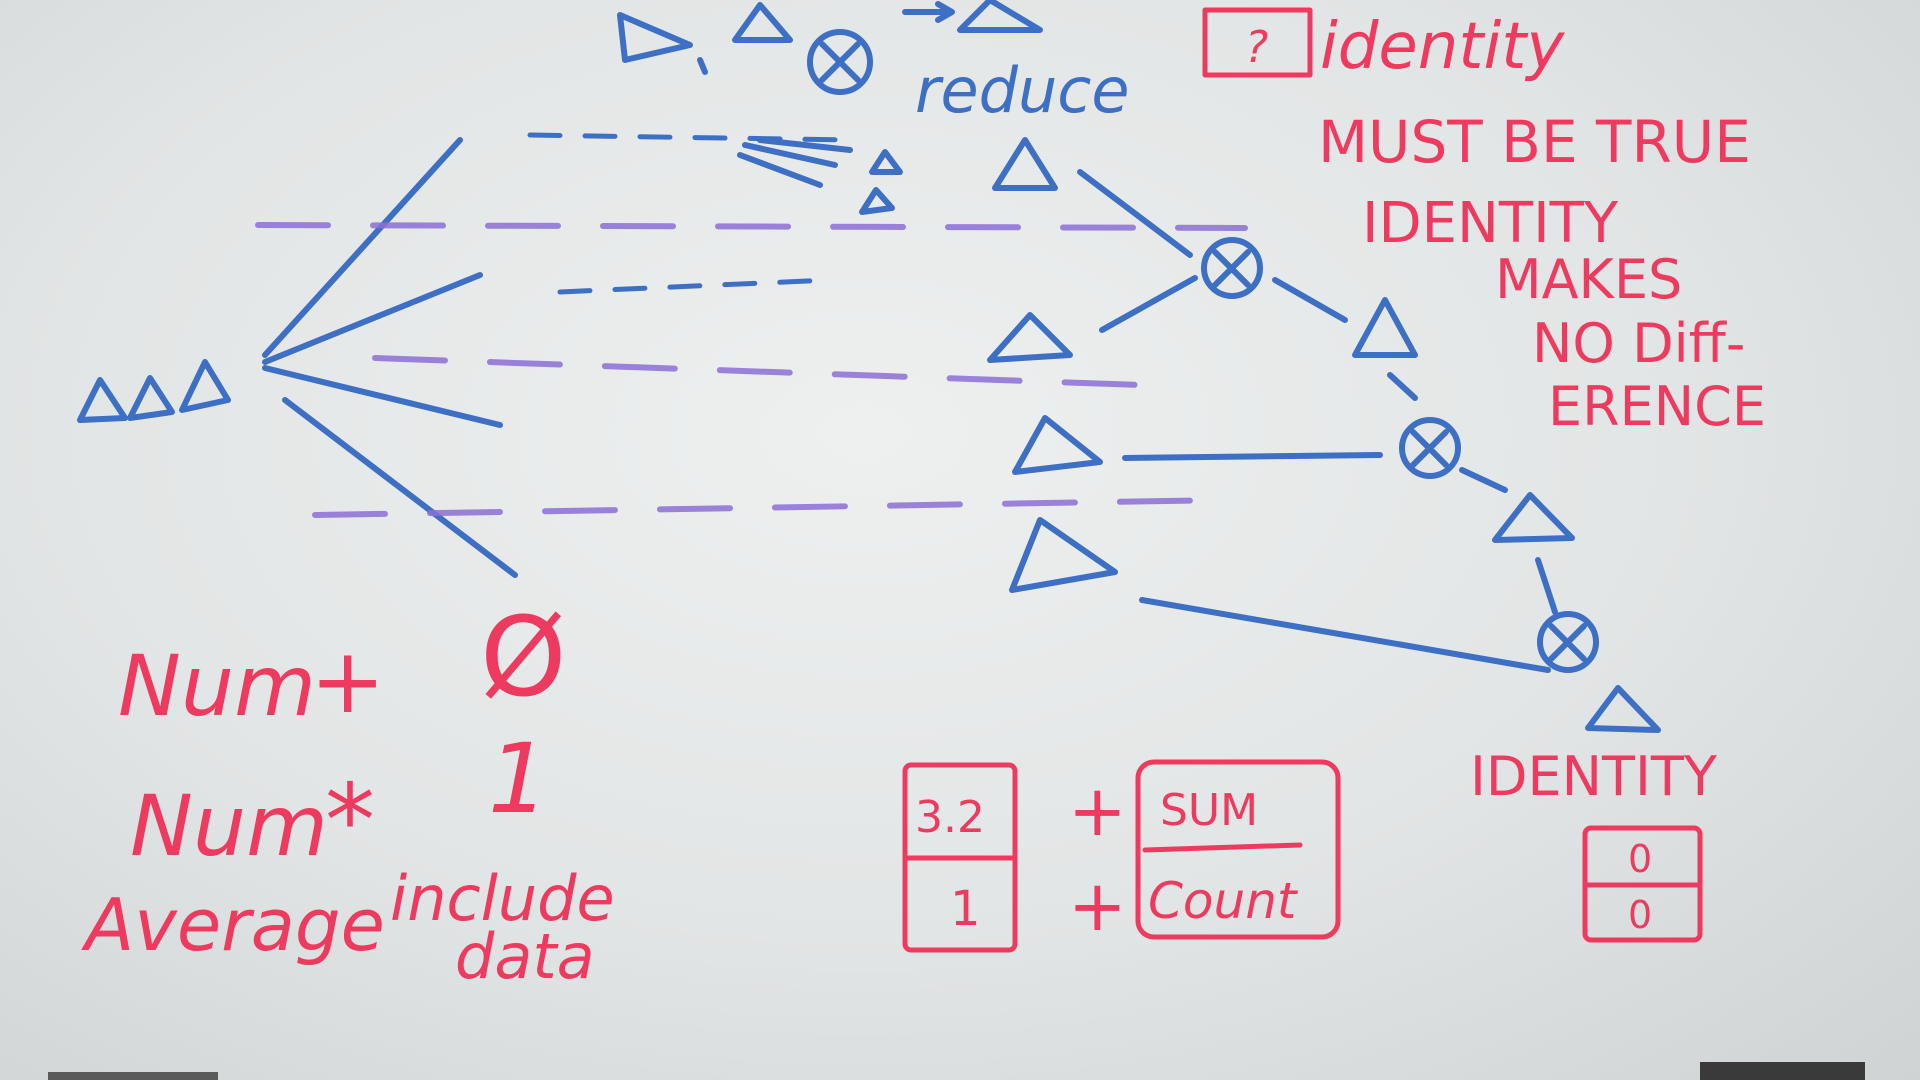 Image resolution: width=1920 pixels, height=1080 pixels. Describe the element at coordinates (1097, 906) in the screenshot. I see `plus-bottom: +` at that location.